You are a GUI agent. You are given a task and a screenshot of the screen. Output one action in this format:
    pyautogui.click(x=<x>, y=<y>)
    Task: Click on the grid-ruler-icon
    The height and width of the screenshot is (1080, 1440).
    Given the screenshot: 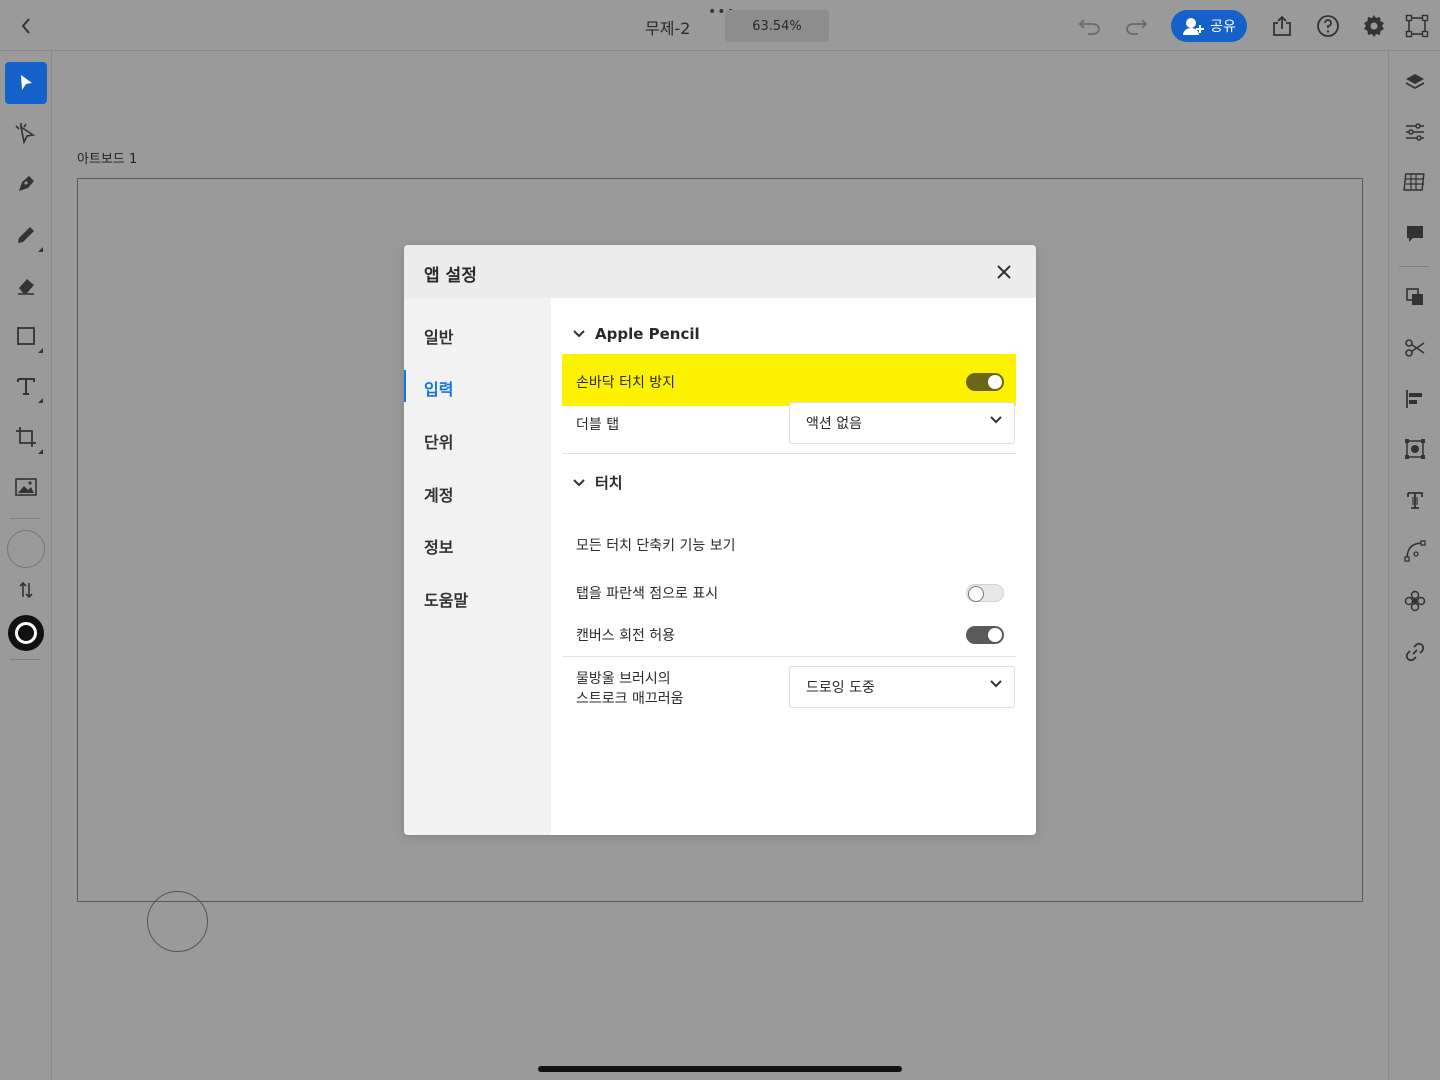 What is the action you would take?
    pyautogui.click(x=1414, y=182)
    